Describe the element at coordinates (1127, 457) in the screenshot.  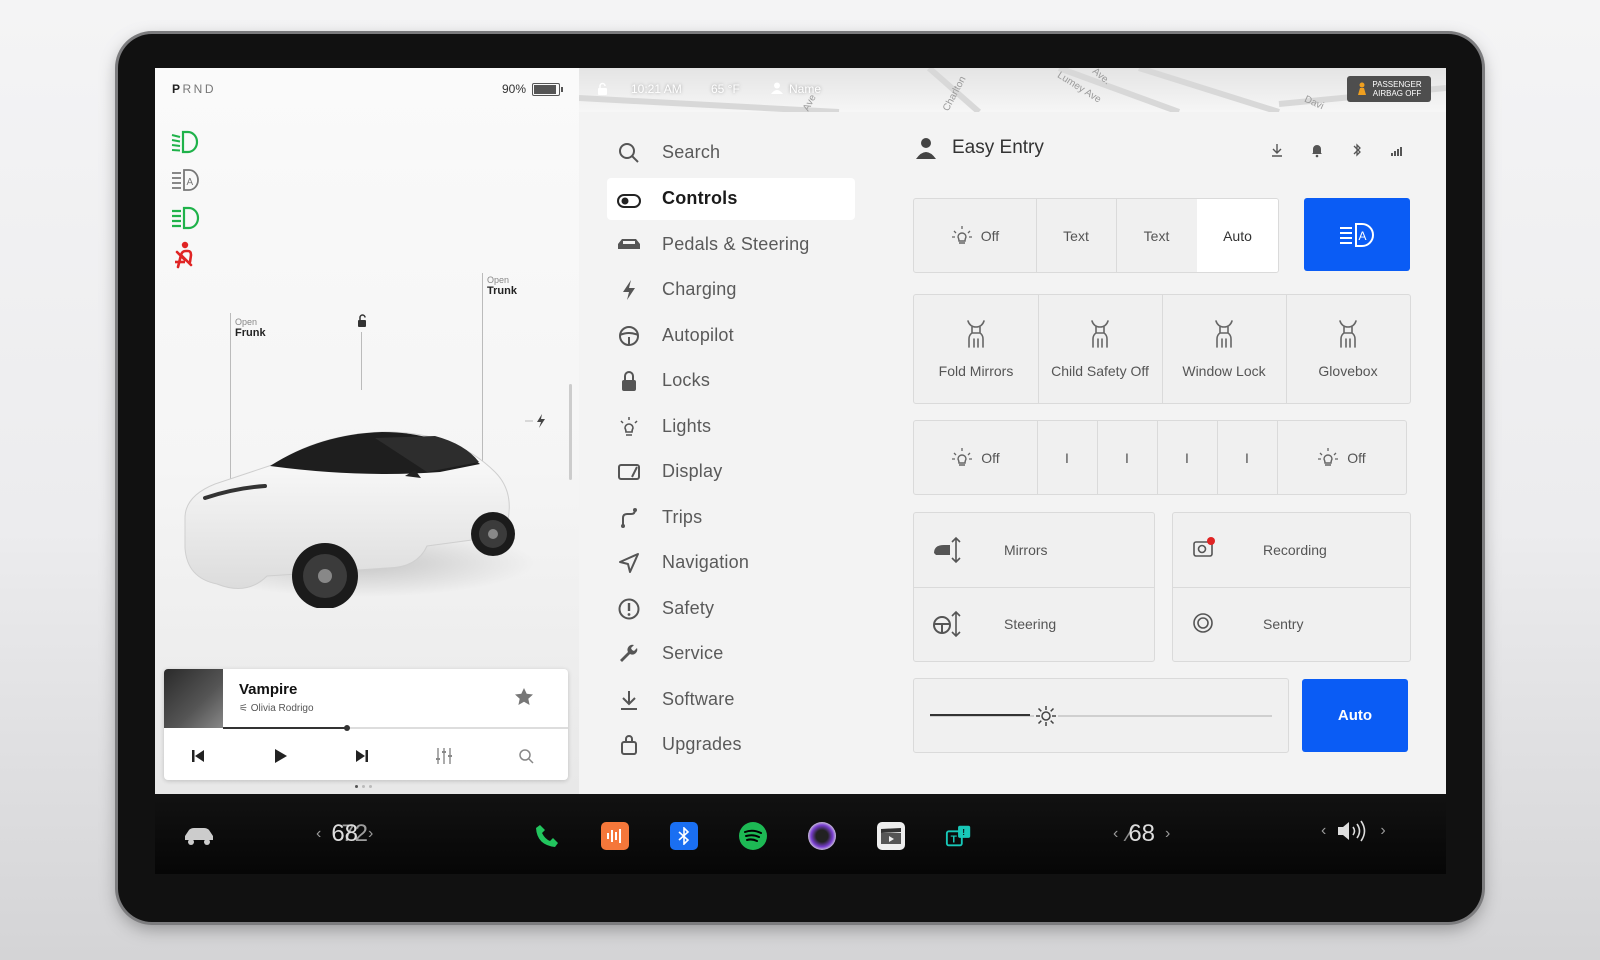
I see `wiper-option-3: I` at that location.